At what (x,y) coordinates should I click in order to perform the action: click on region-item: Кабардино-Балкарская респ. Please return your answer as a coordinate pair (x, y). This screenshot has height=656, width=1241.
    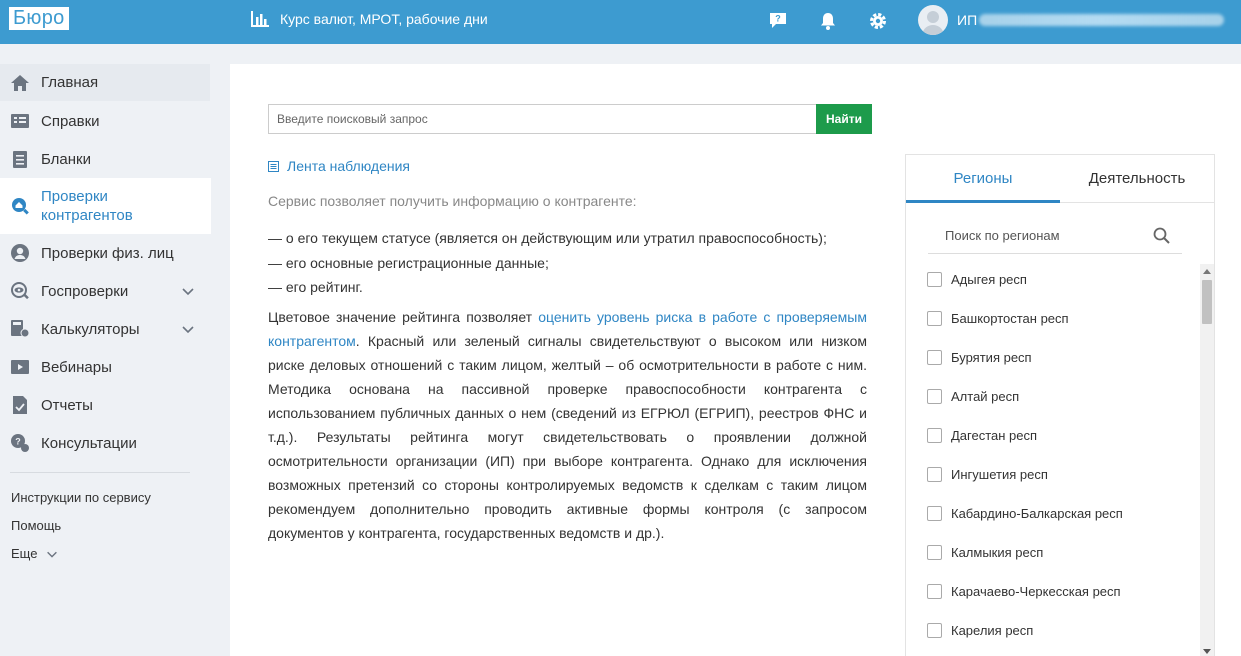
    Looking at the image, I should click on (1025, 513).